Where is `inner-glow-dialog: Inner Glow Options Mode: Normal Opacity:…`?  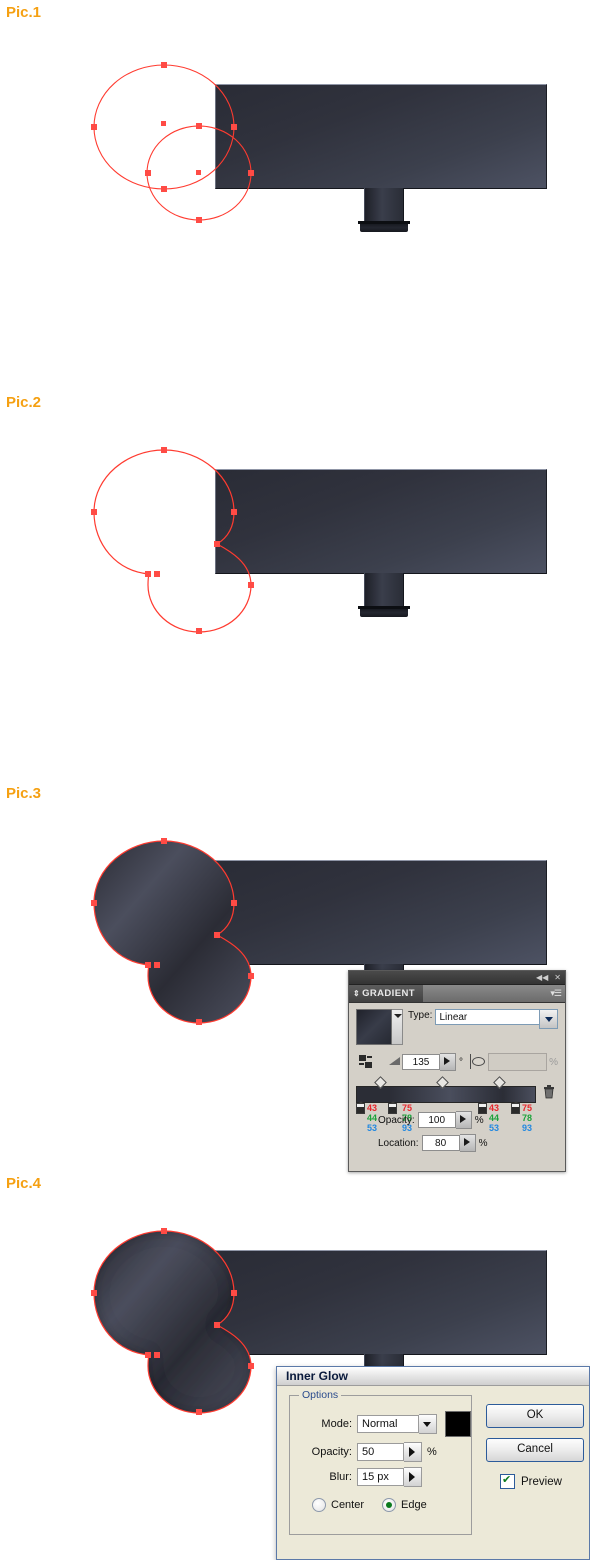 inner-glow-dialog: Inner Glow Options Mode: Normal Opacity:… is located at coordinates (433, 1463).